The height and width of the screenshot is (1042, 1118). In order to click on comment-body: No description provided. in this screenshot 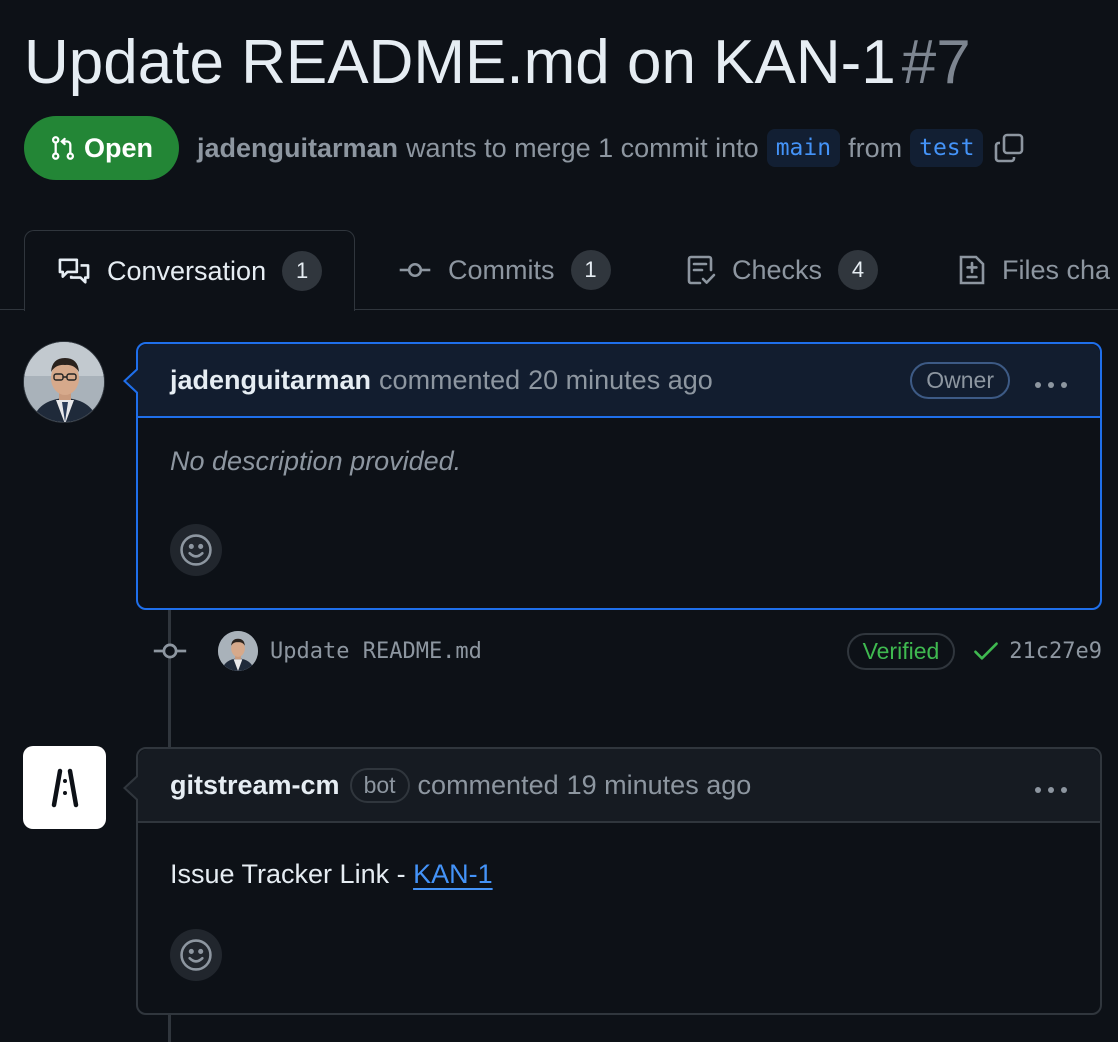, I will do `click(619, 447)`.